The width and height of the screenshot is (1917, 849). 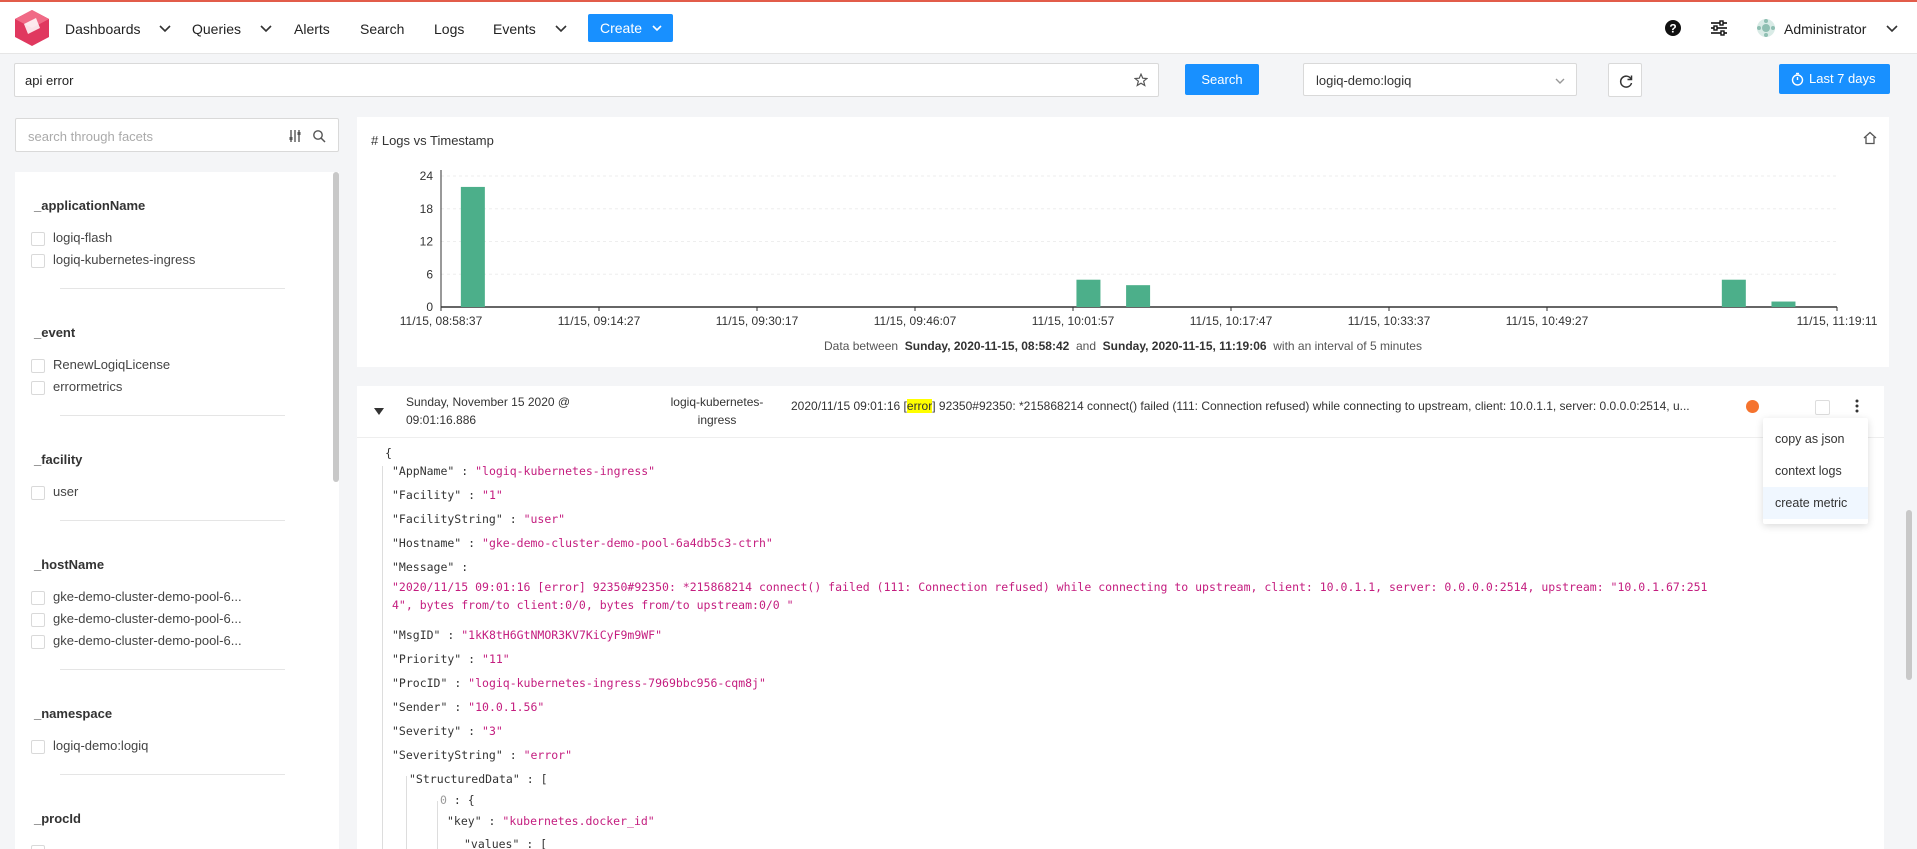 What do you see at coordinates (89, 746) in the screenshot?
I see `facet-checkbox-item: logiq-demo:logiq` at bounding box center [89, 746].